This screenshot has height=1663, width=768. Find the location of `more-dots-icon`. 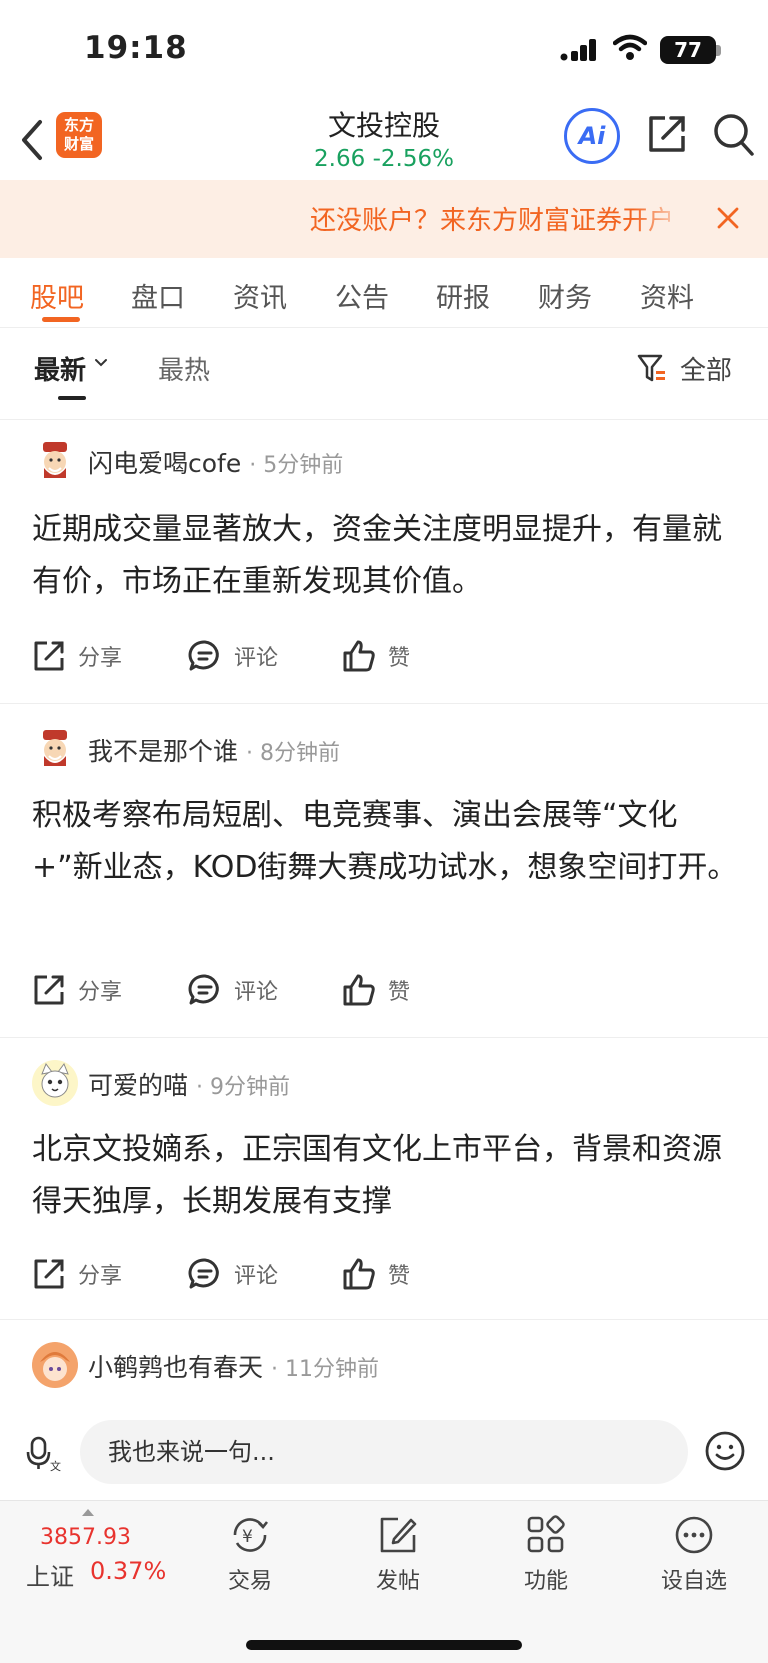

more-dots-icon is located at coordinates (694, 1535).